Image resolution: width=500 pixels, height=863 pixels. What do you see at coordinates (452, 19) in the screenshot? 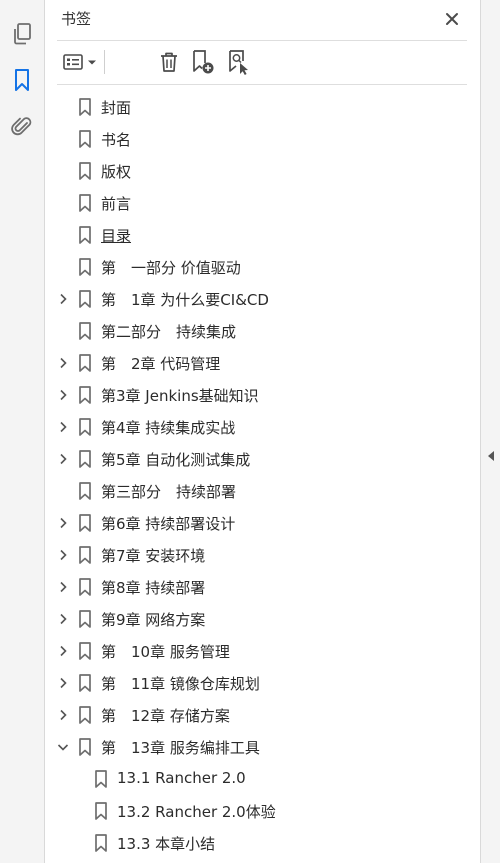
I see `close-icon` at bounding box center [452, 19].